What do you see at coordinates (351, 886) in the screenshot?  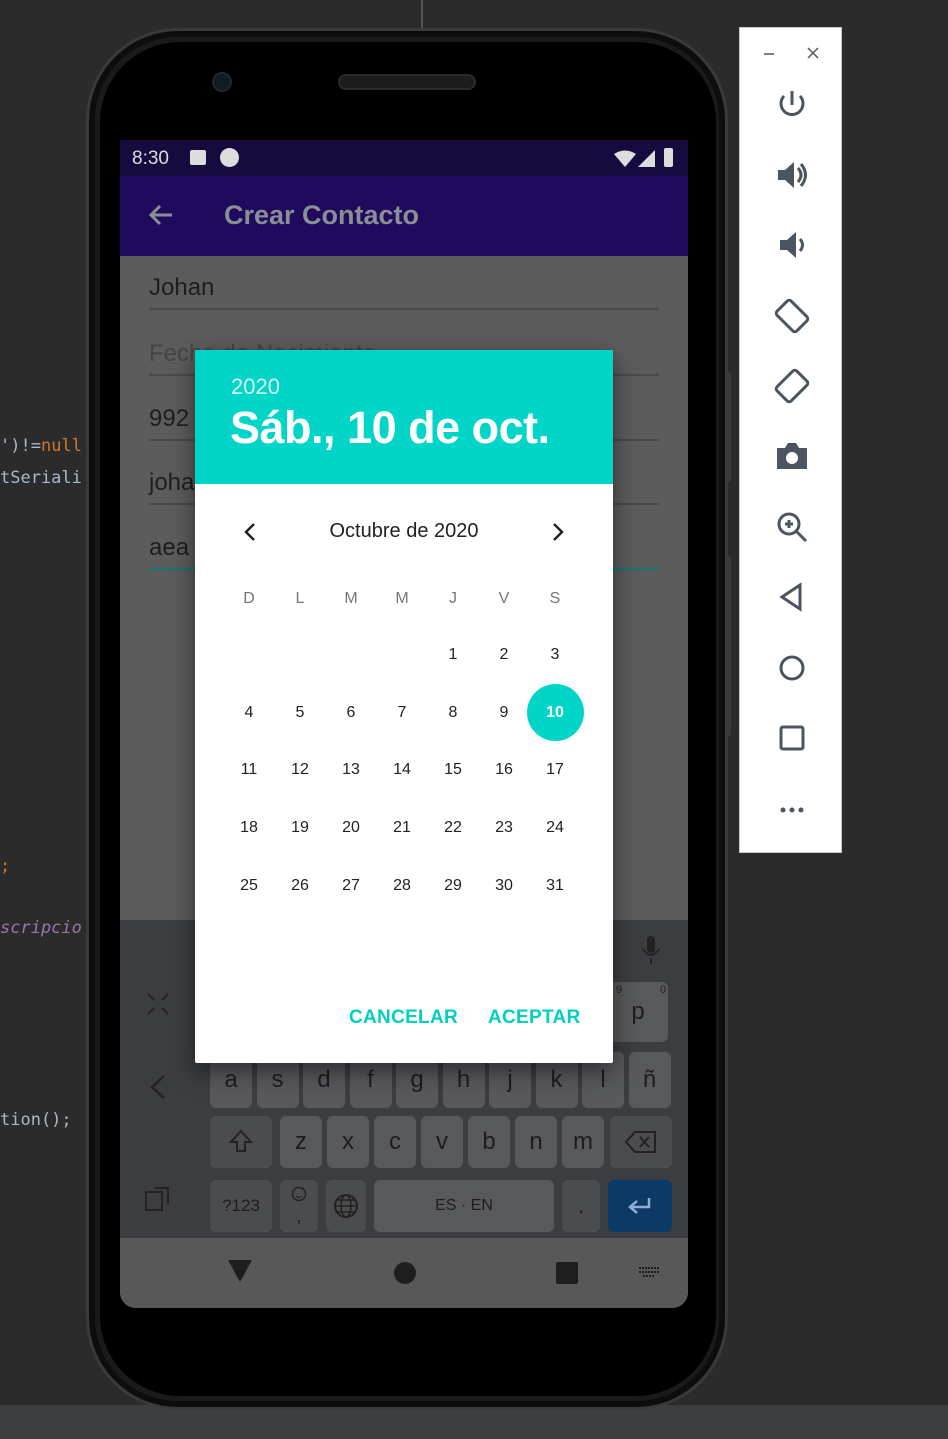 I see `calendar-day: 27` at bounding box center [351, 886].